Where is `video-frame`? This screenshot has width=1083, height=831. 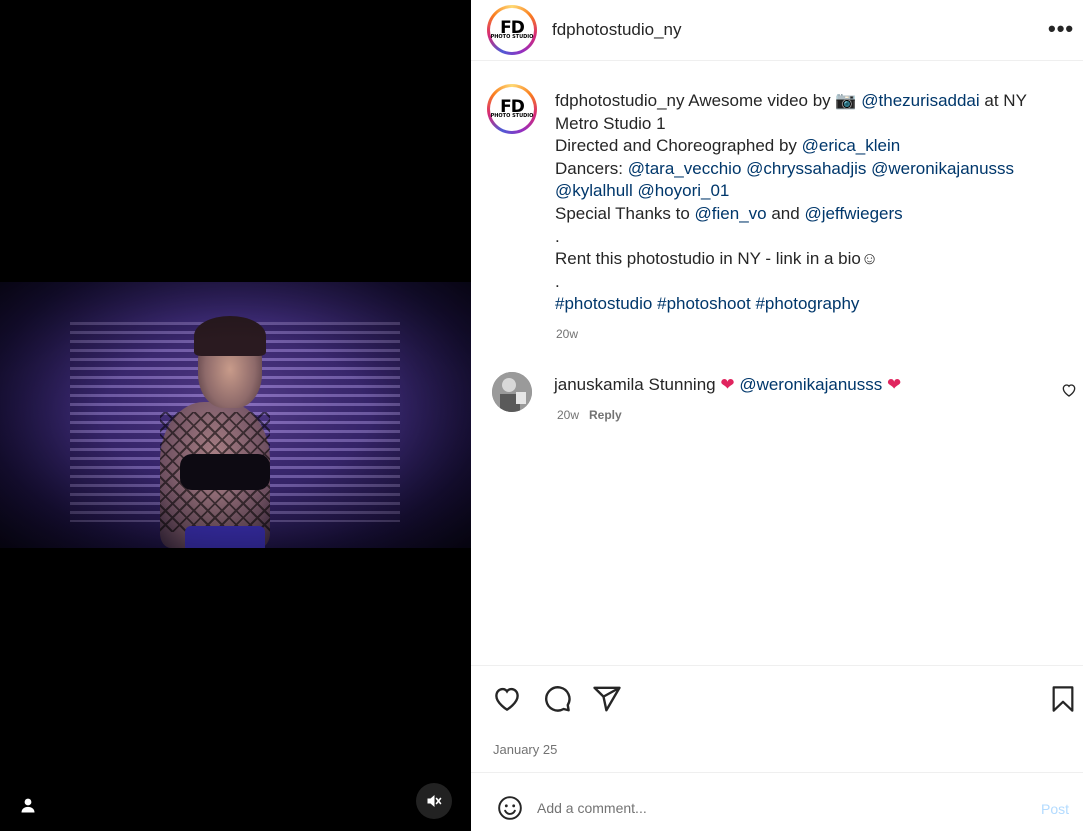
video-frame is located at coordinates (235, 415).